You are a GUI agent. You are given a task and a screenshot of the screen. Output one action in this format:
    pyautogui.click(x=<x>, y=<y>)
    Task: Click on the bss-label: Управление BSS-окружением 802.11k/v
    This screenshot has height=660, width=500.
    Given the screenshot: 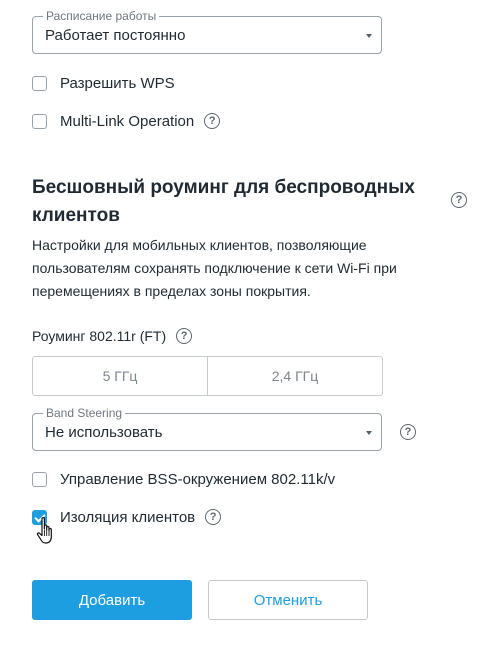 What is the action you would take?
    pyautogui.click(x=198, y=479)
    